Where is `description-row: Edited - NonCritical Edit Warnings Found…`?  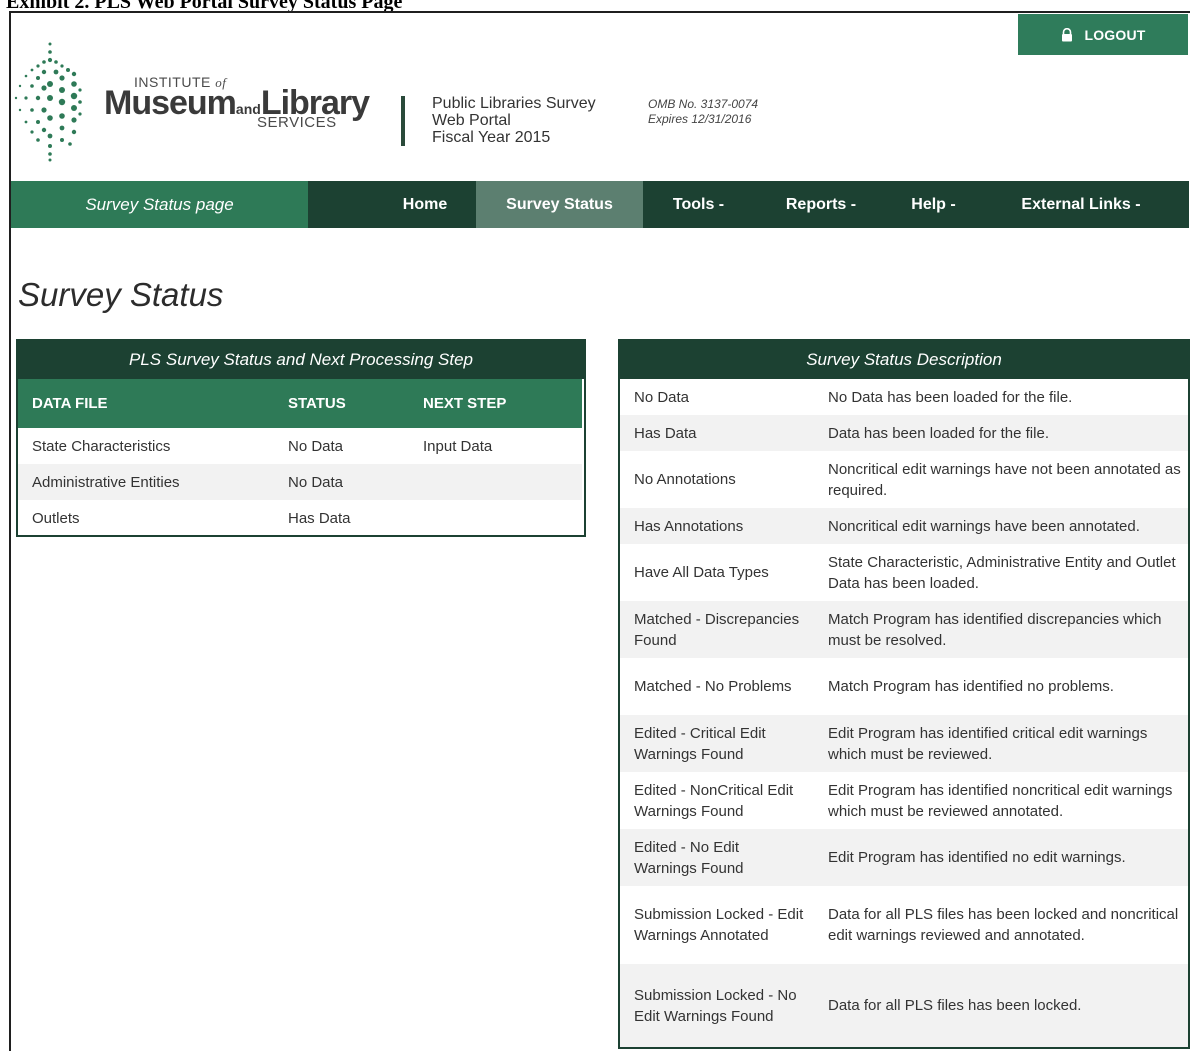 description-row: Edited - NonCritical Edit Warnings Found… is located at coordinates (904, 800).